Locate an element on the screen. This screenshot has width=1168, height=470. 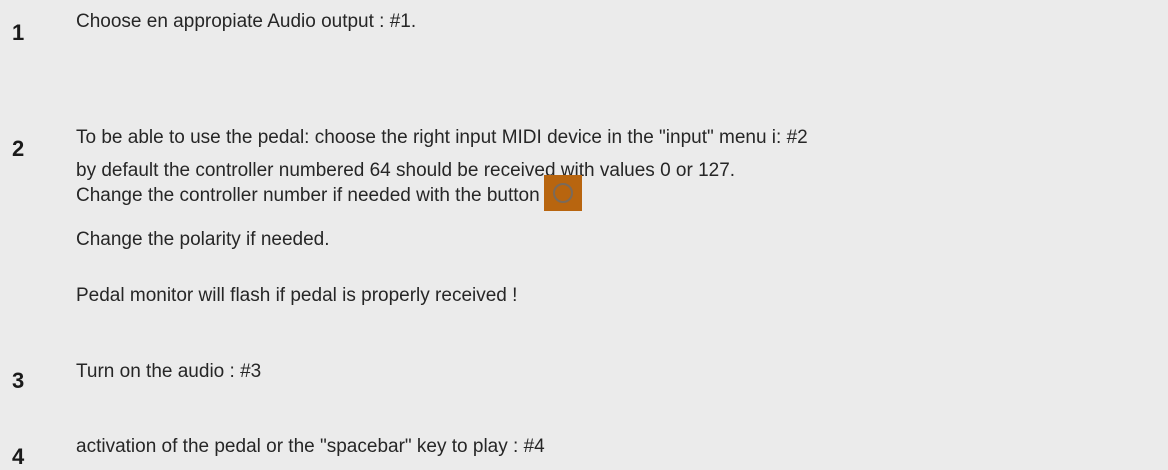
step-1-number: 1 is located at coordinates (18, 32).